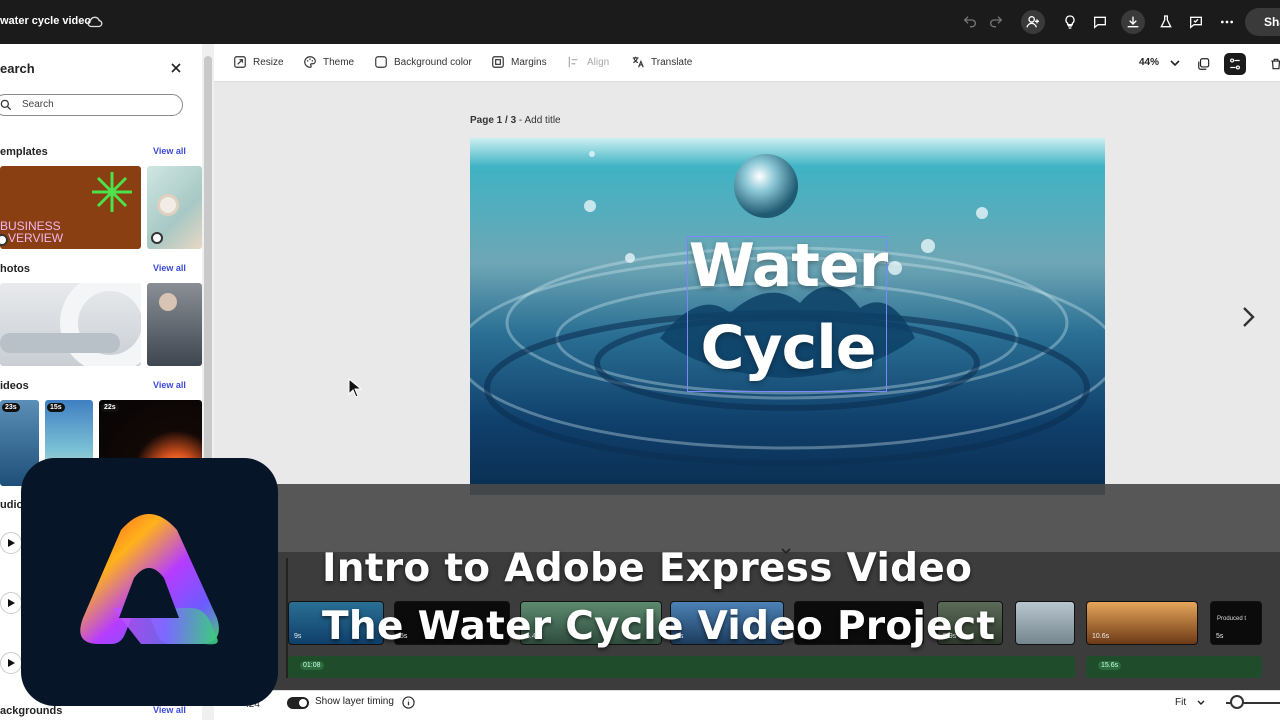 The height and width of the screenshot is (720, 1280). Describe the element at coordinates (1149, 62) in the screenshot. I see `zoom-level: 44%` at that location.